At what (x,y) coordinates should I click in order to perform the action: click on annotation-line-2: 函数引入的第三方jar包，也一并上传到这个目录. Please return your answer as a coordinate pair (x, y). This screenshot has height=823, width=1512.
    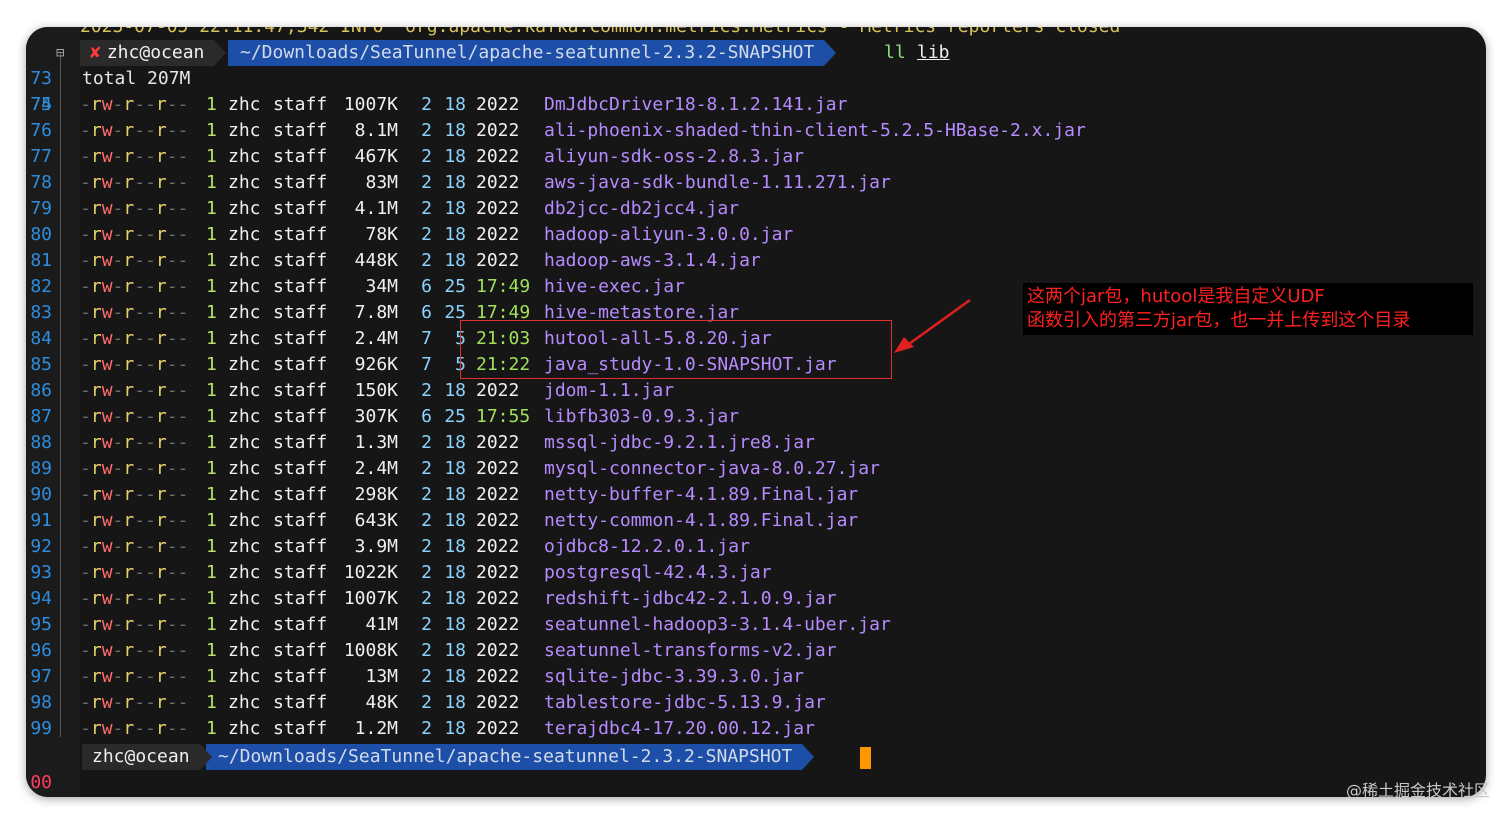
    Looking at the image, I should click on (1219, 320).